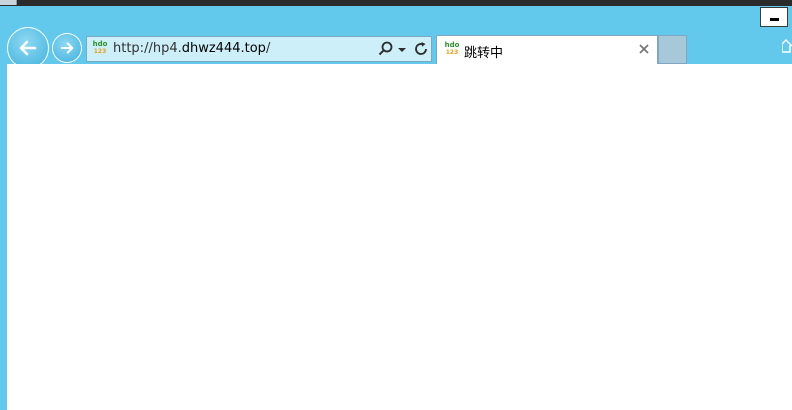 The height and width of the screenshot is (410, 792). I want to click on close-icon, so click(644, 49).